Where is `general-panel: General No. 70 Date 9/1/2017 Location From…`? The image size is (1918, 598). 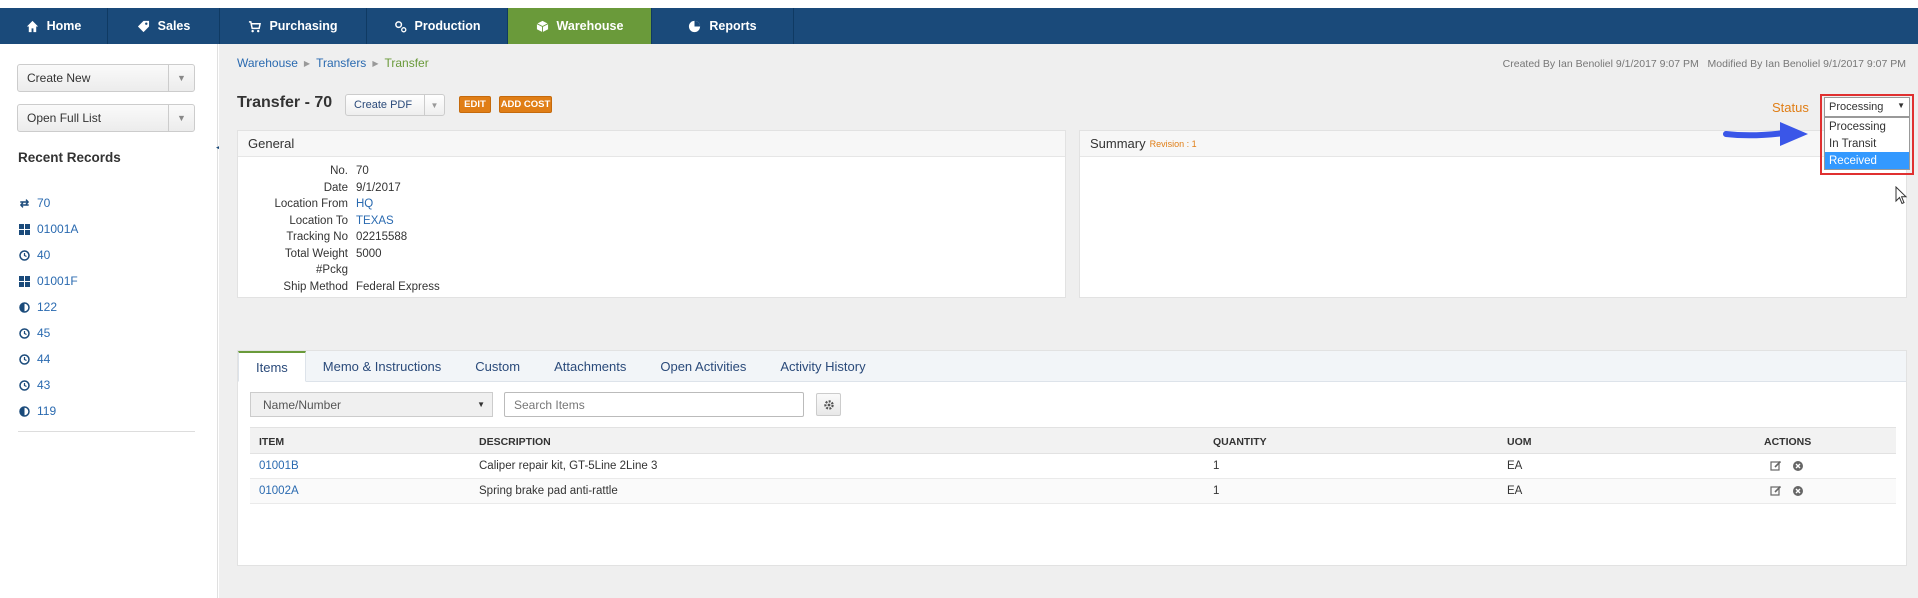
general-panel: General No. 70 Date 9/1/2017 Location From… is located at coordinates (651, 214).